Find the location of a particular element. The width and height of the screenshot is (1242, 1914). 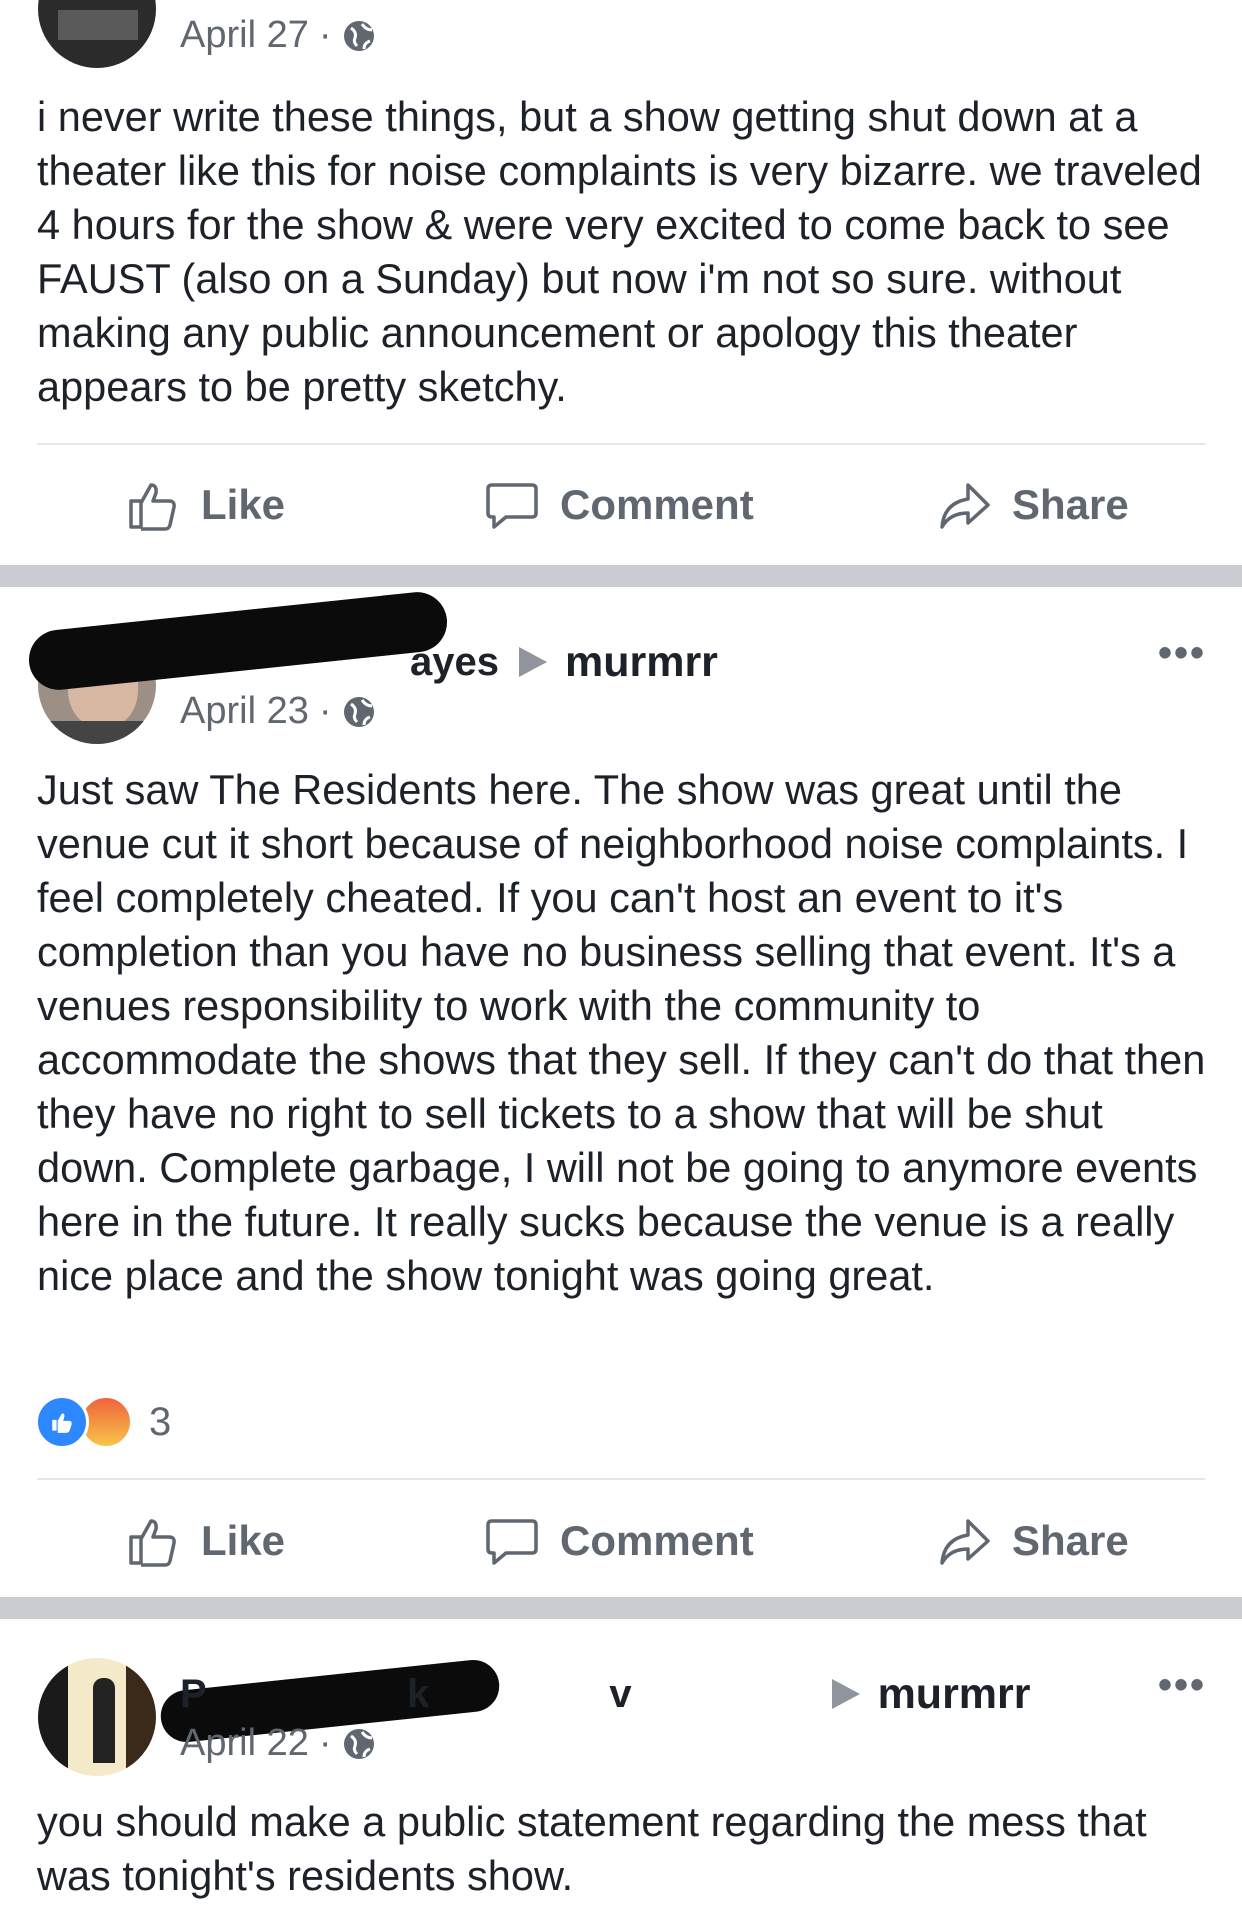

post-date: April 22 is located at coordinates (244, 1743).